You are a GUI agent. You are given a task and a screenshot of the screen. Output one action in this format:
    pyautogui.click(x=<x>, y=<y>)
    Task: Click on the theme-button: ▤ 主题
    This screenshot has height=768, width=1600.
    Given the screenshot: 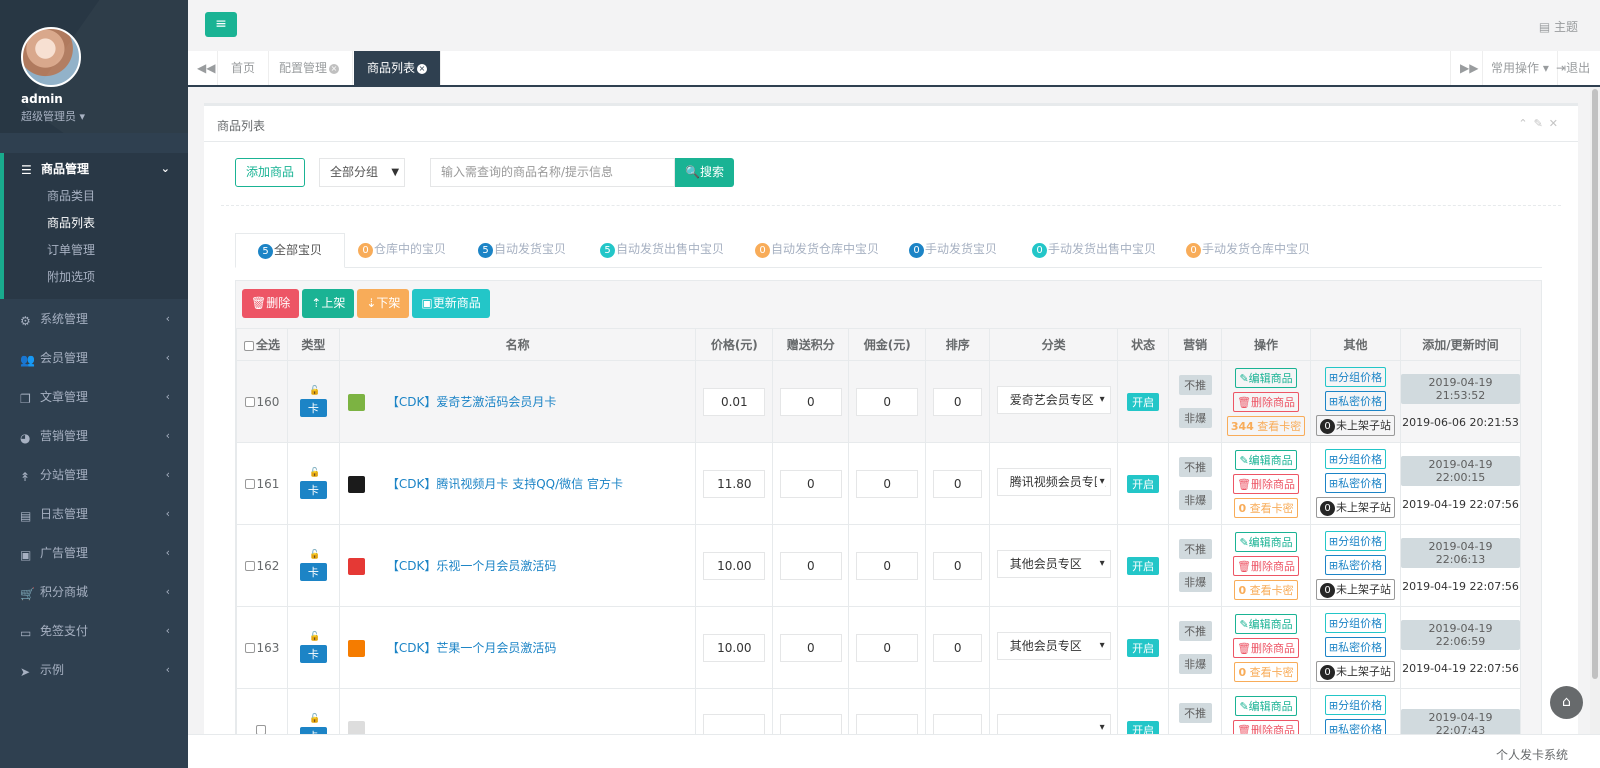 What is the action you would take?
    pyautogui.click(x=1558, y=26)
    